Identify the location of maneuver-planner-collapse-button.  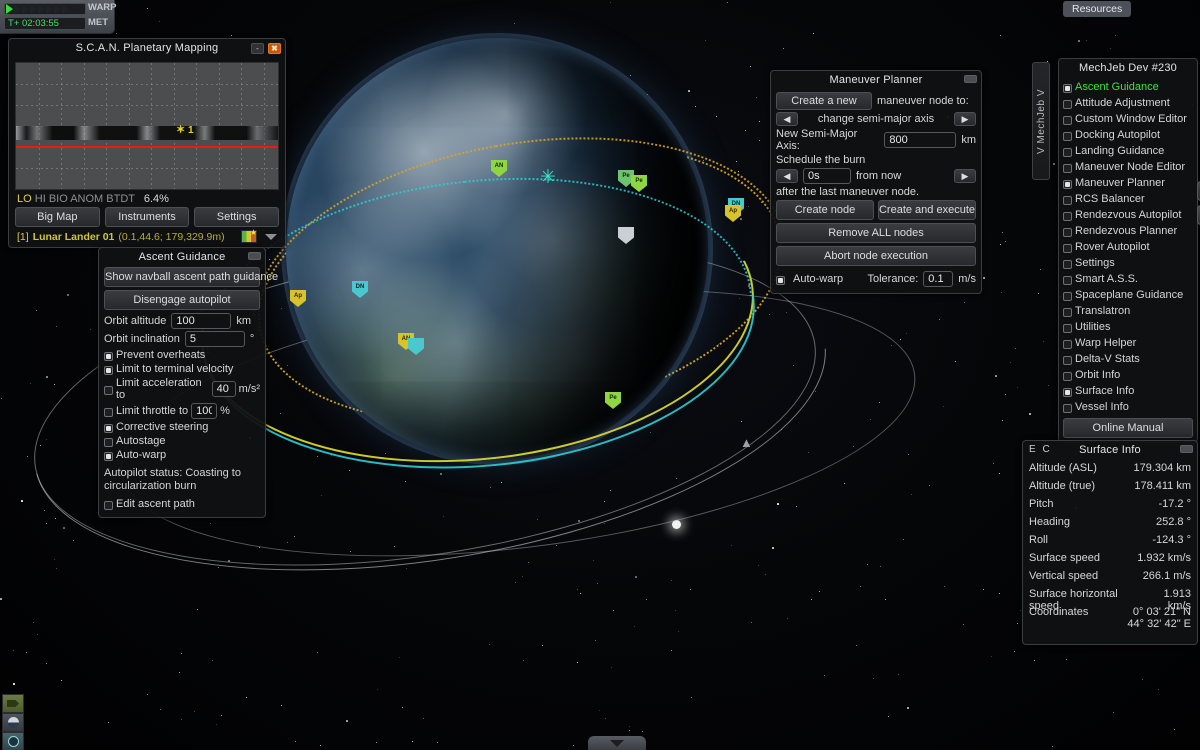
(970, 79).